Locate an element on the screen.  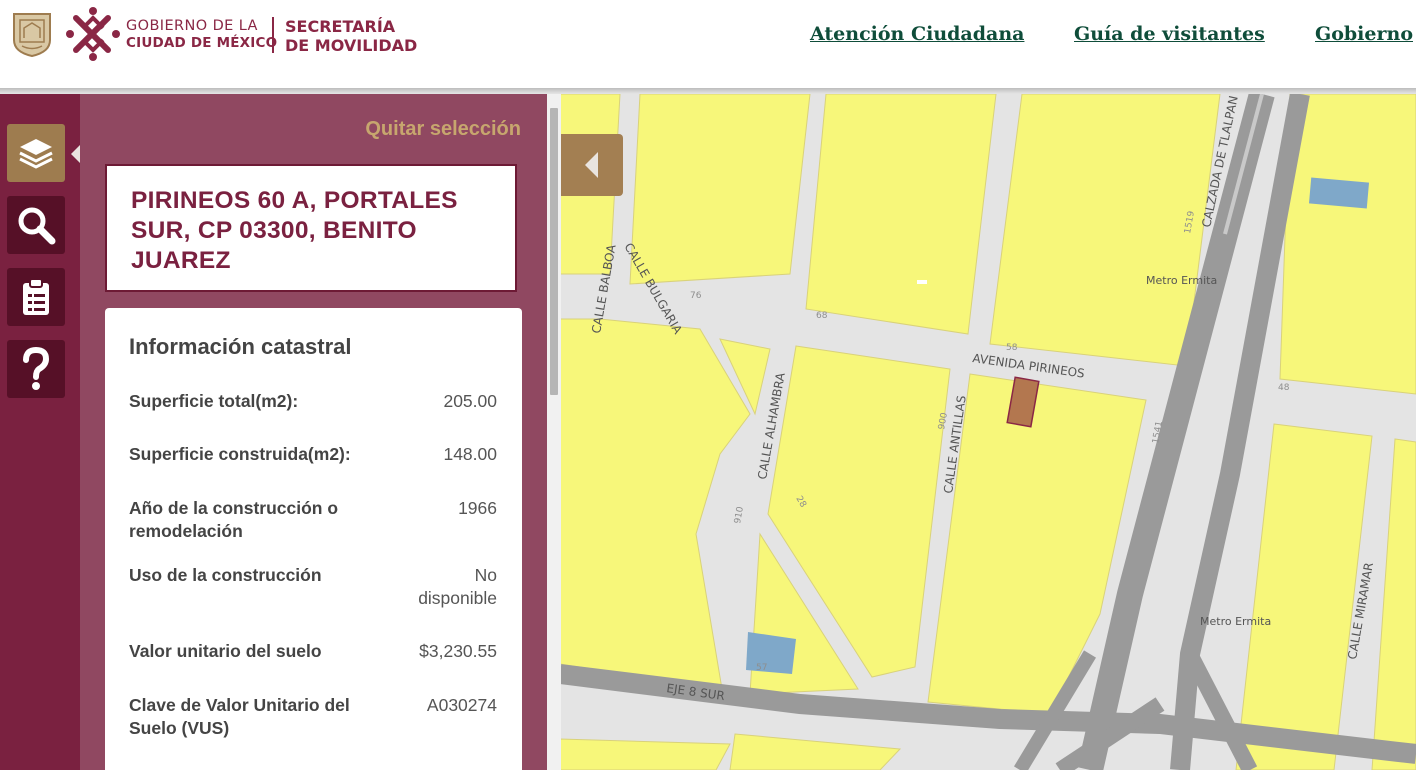
logo-divider is located at coordinates (273, 35).